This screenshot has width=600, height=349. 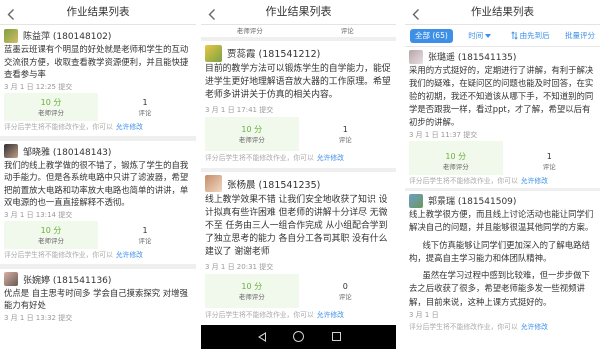 I want to click on teacher-score-button: 老师评分, so click(x=250, y=31).